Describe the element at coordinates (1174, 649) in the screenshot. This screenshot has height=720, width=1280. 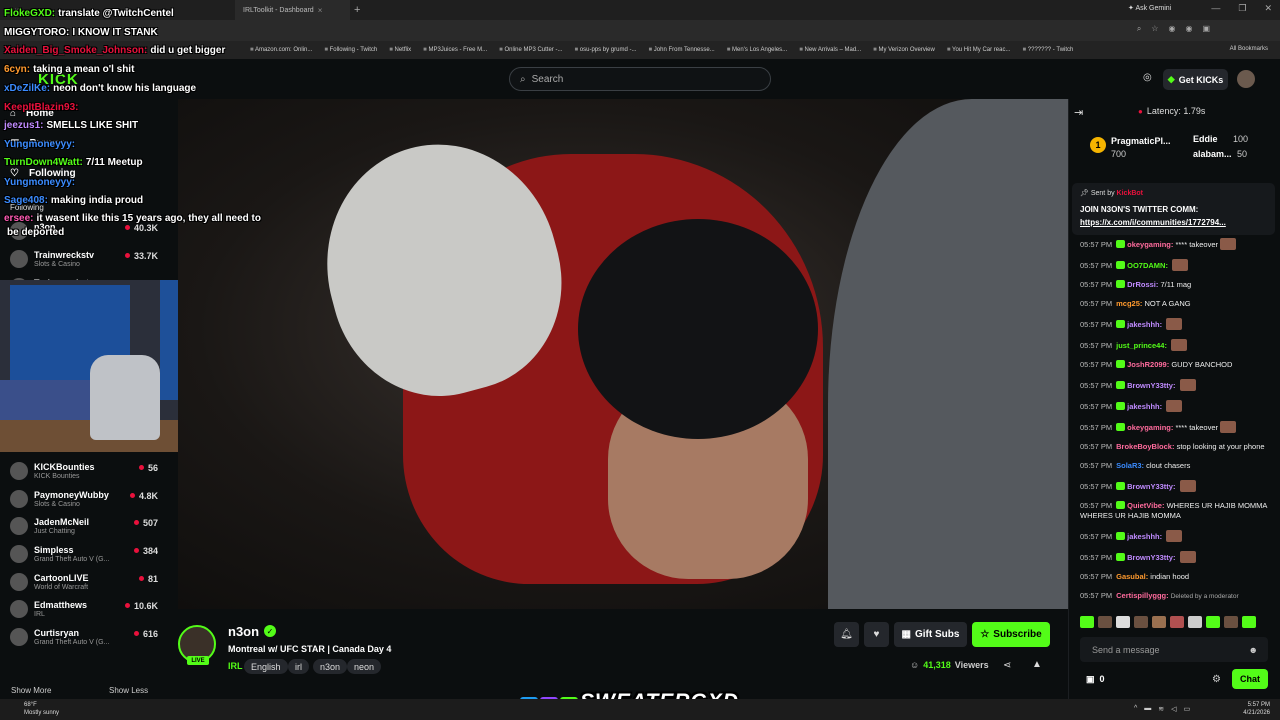
I see `chat-input: Send a message ☻` at that location.